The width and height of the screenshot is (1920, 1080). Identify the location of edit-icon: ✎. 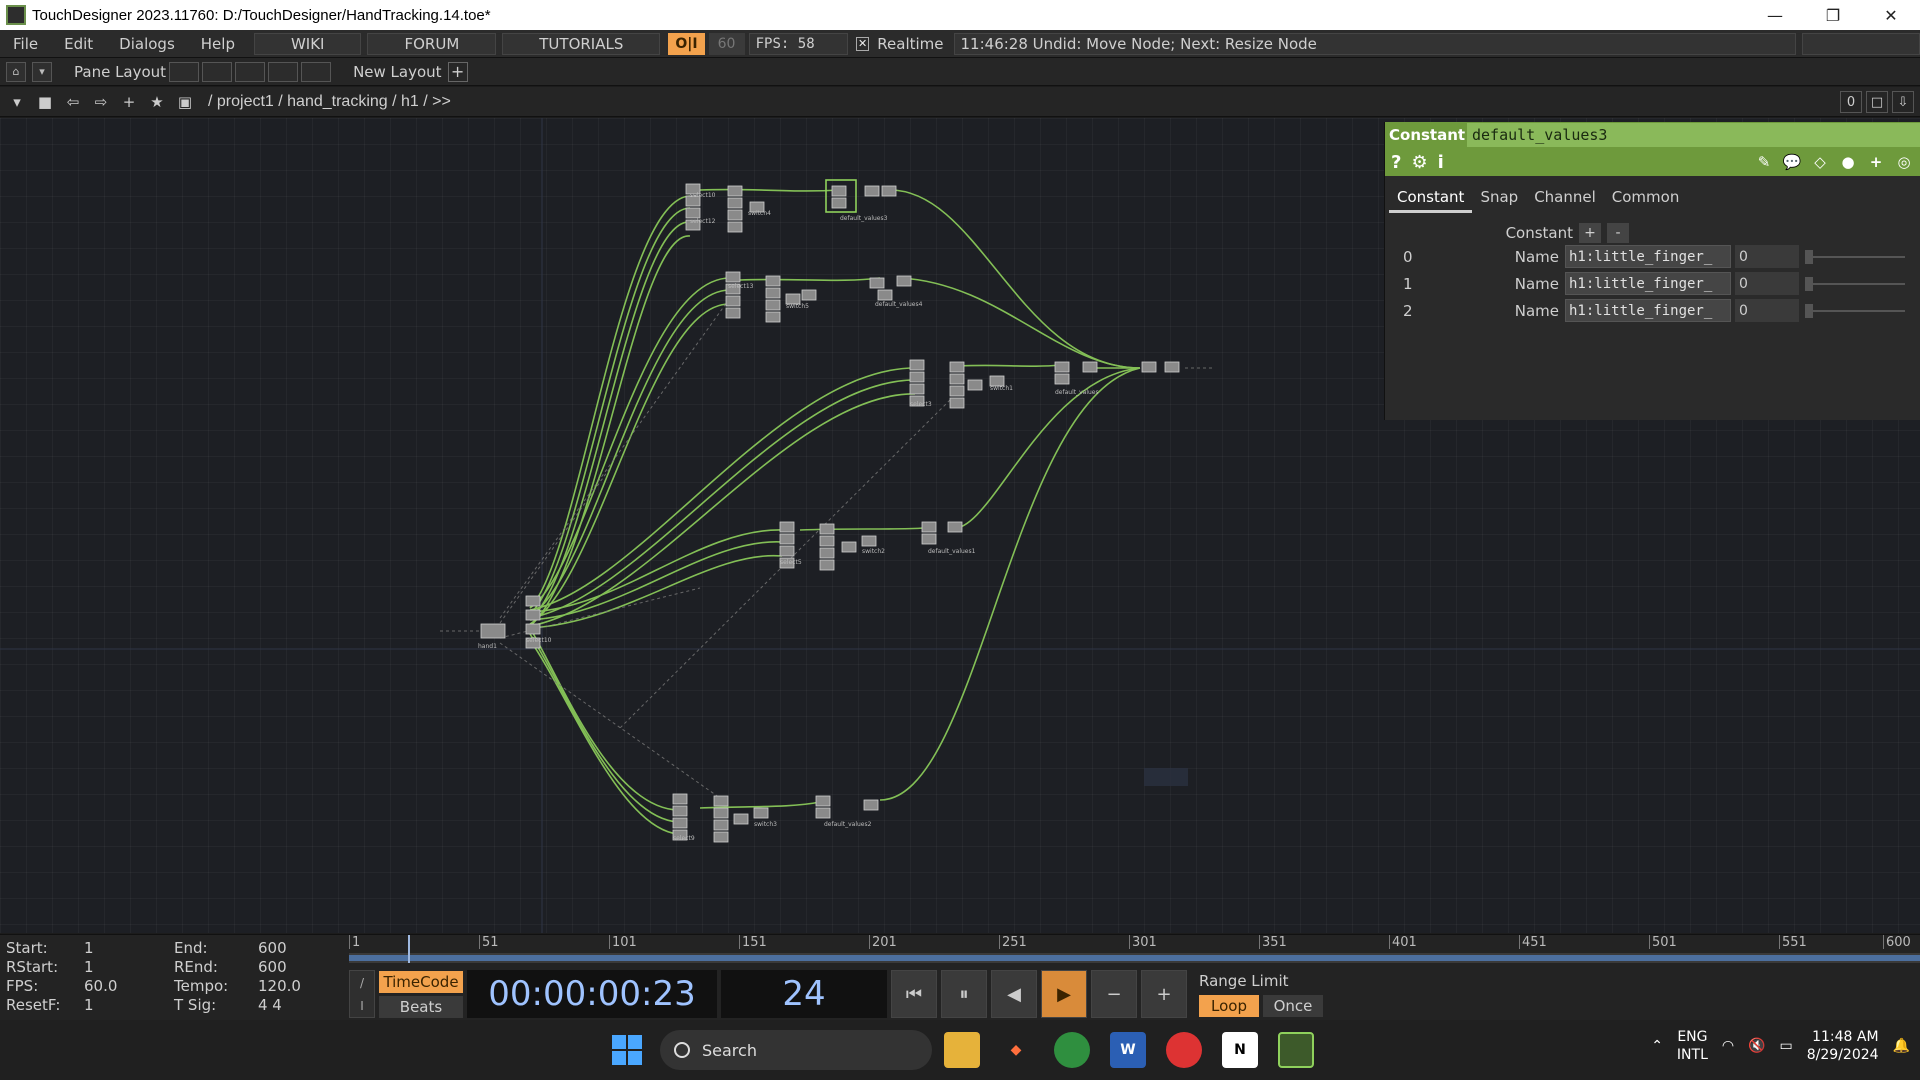
(1764, 162).